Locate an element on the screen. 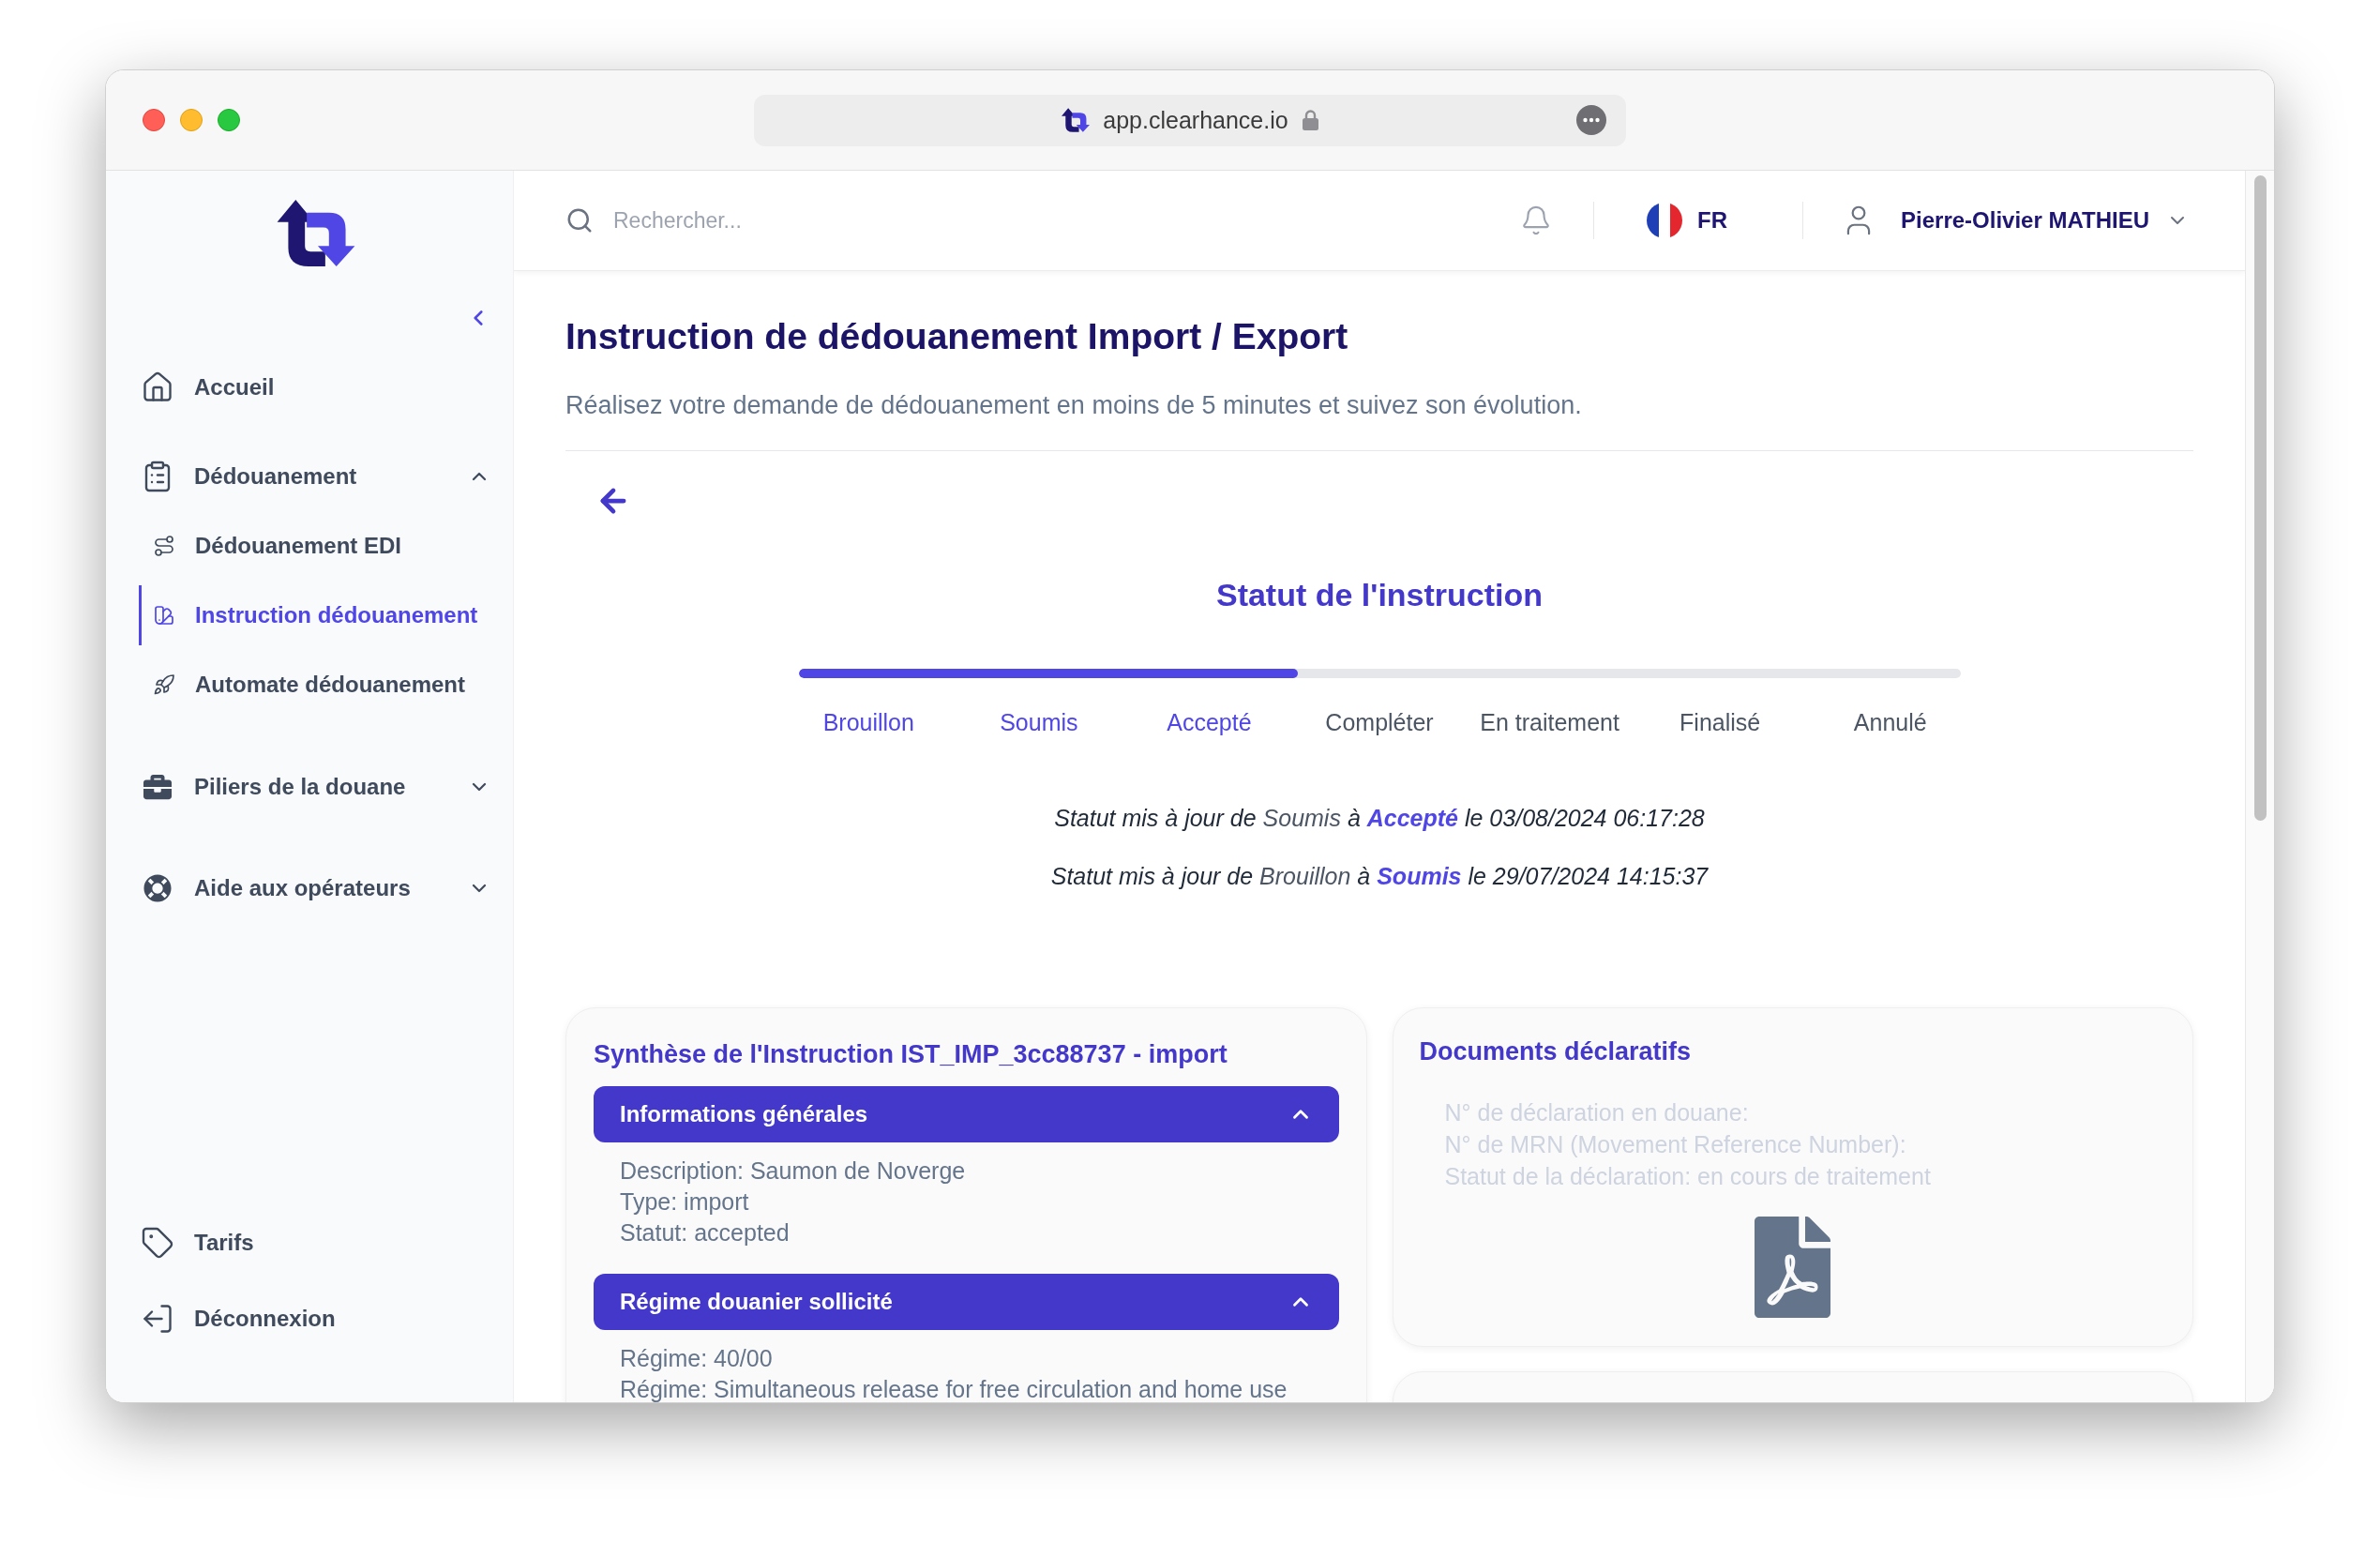 The width and height of the screenshot is (2380, 1542). nav-item: Accueil is located at coordinates (315, 387).